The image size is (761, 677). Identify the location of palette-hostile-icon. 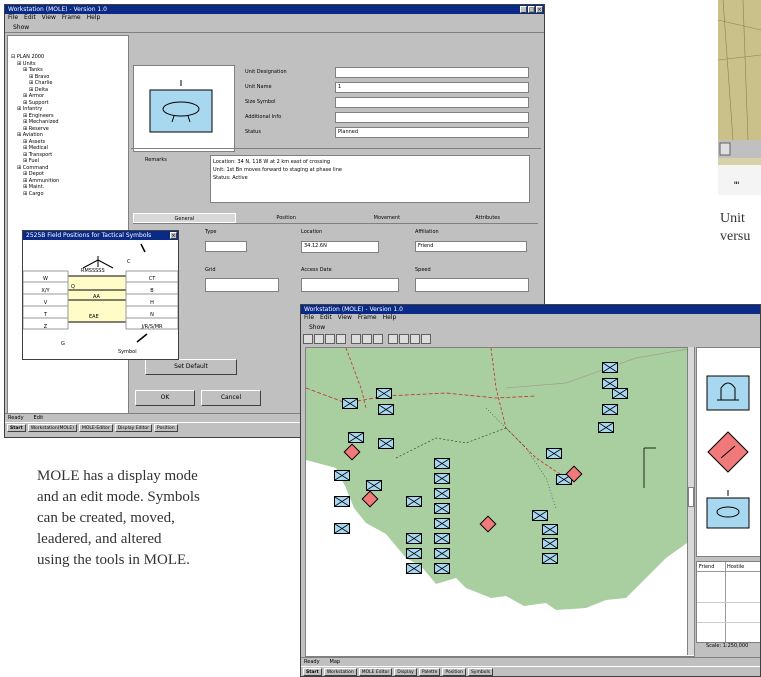
(728, 452).